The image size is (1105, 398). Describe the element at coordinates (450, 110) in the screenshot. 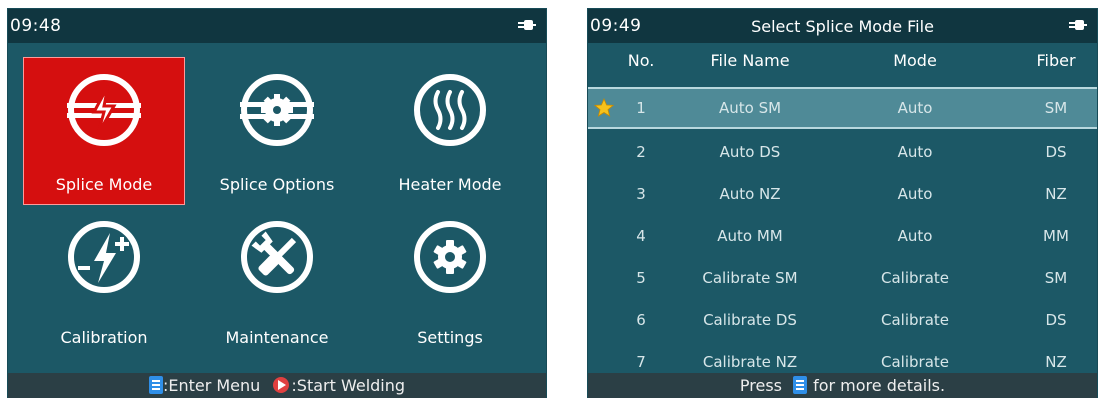

I see `heater-icon` at that location.